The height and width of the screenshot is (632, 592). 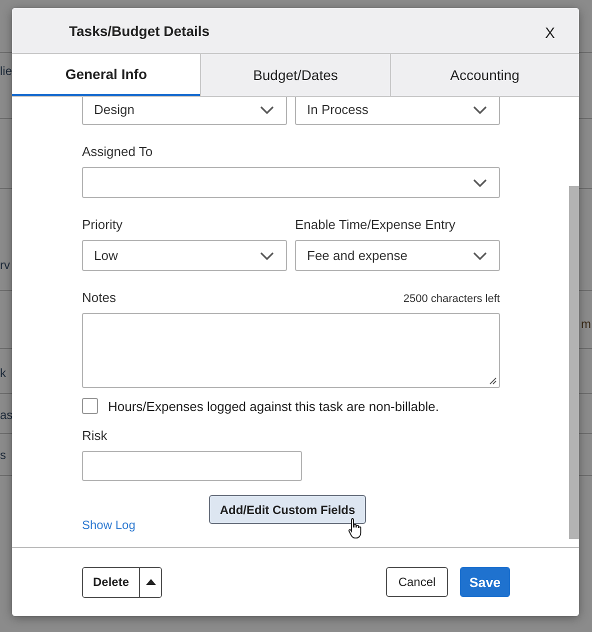 What do you see at coordinates (103, 224) in the screenshot?
I see `field-label: Priority` at bounding box center [103, 224].